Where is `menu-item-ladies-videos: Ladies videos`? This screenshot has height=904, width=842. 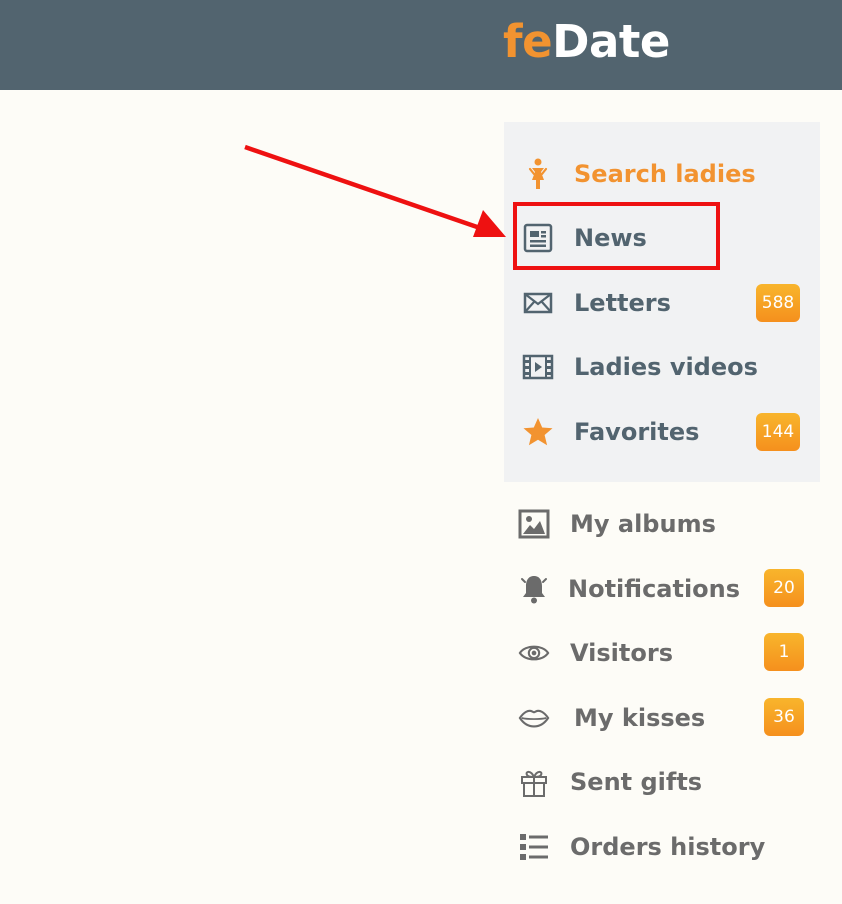 menu-item-ladies-videos: Ladies videos is located at coordinates (662, 367).